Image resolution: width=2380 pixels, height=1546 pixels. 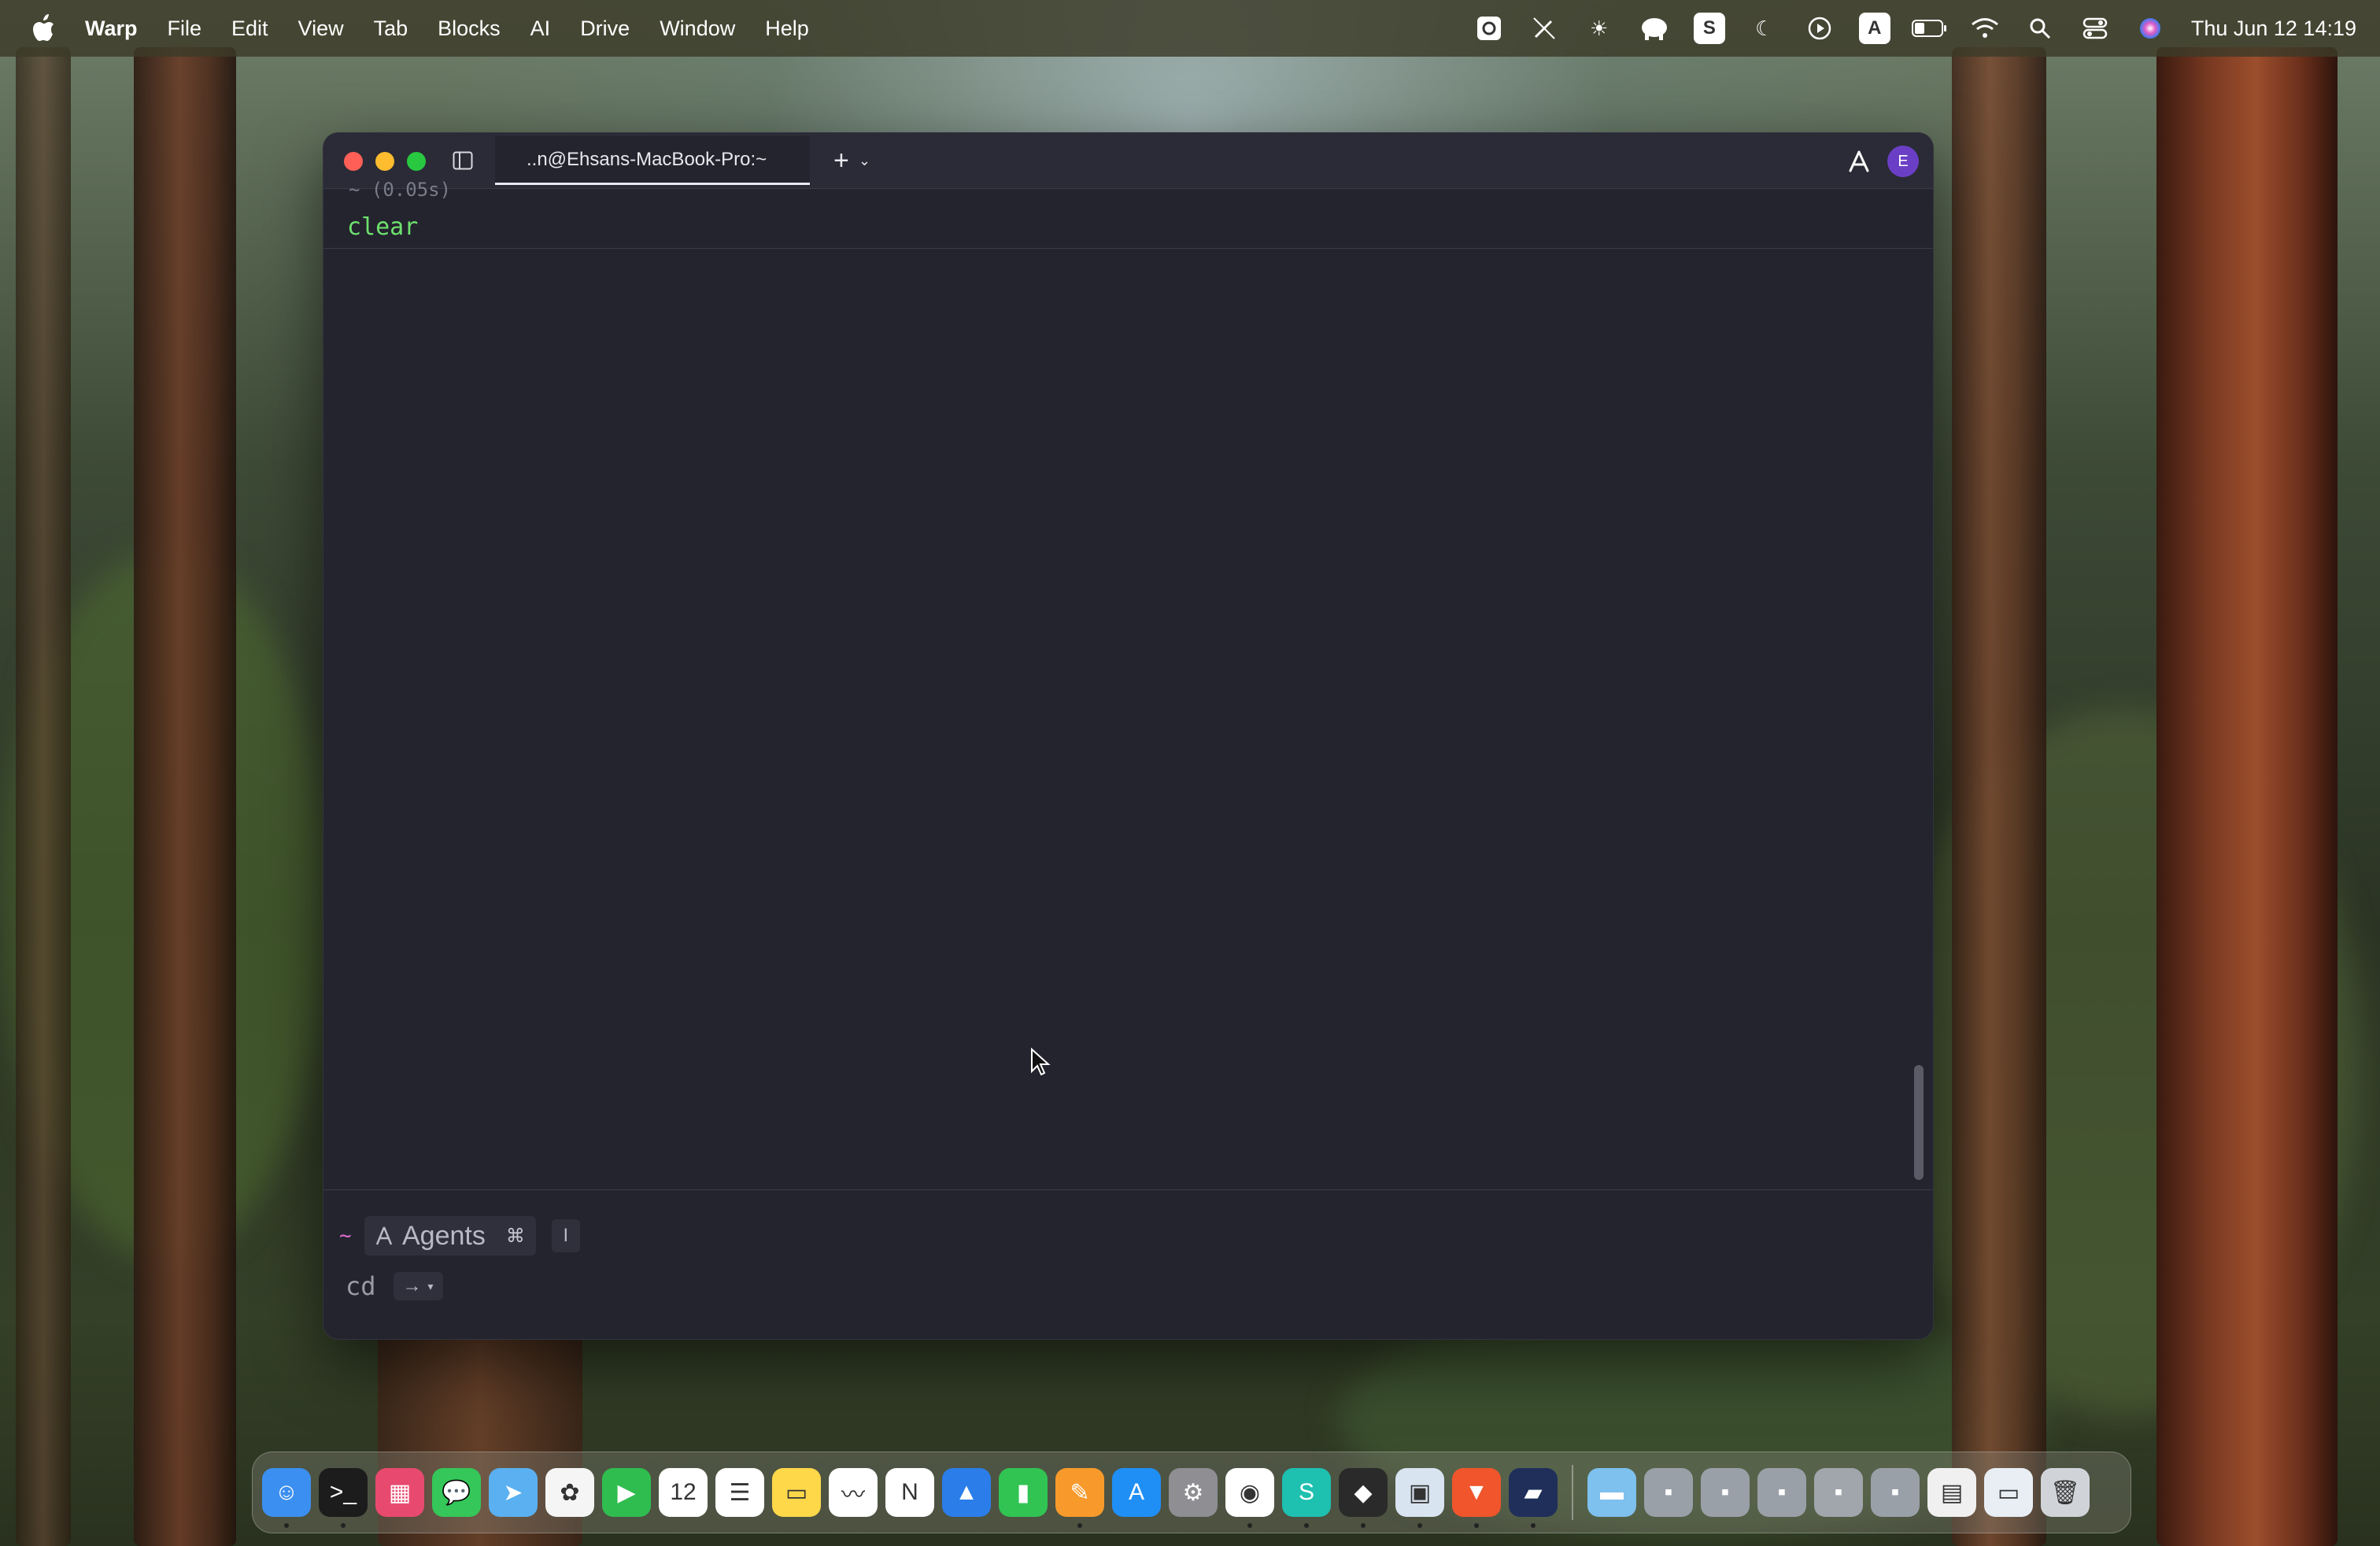 I want to click on dock: ☺ >_ ▦ 💬 ➤ ✿ ▶ 12 ☰ ▭ 〰 N ▲ ▮ ✎ A ⚙ ◉ S ◆ ▣ ▼ ▰ ▬ ▪ ▪ ▪ ▪ ▪ ▤ ▭ 🗑, so click(x=1191, y=1493).